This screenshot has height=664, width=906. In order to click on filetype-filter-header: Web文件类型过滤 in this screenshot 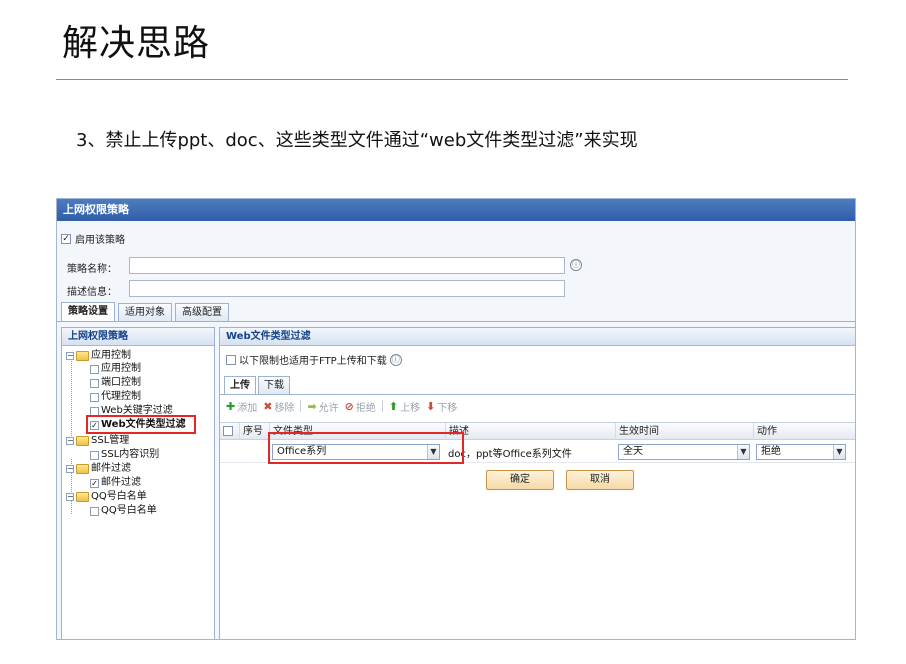, I will do `click(537, 337)`.